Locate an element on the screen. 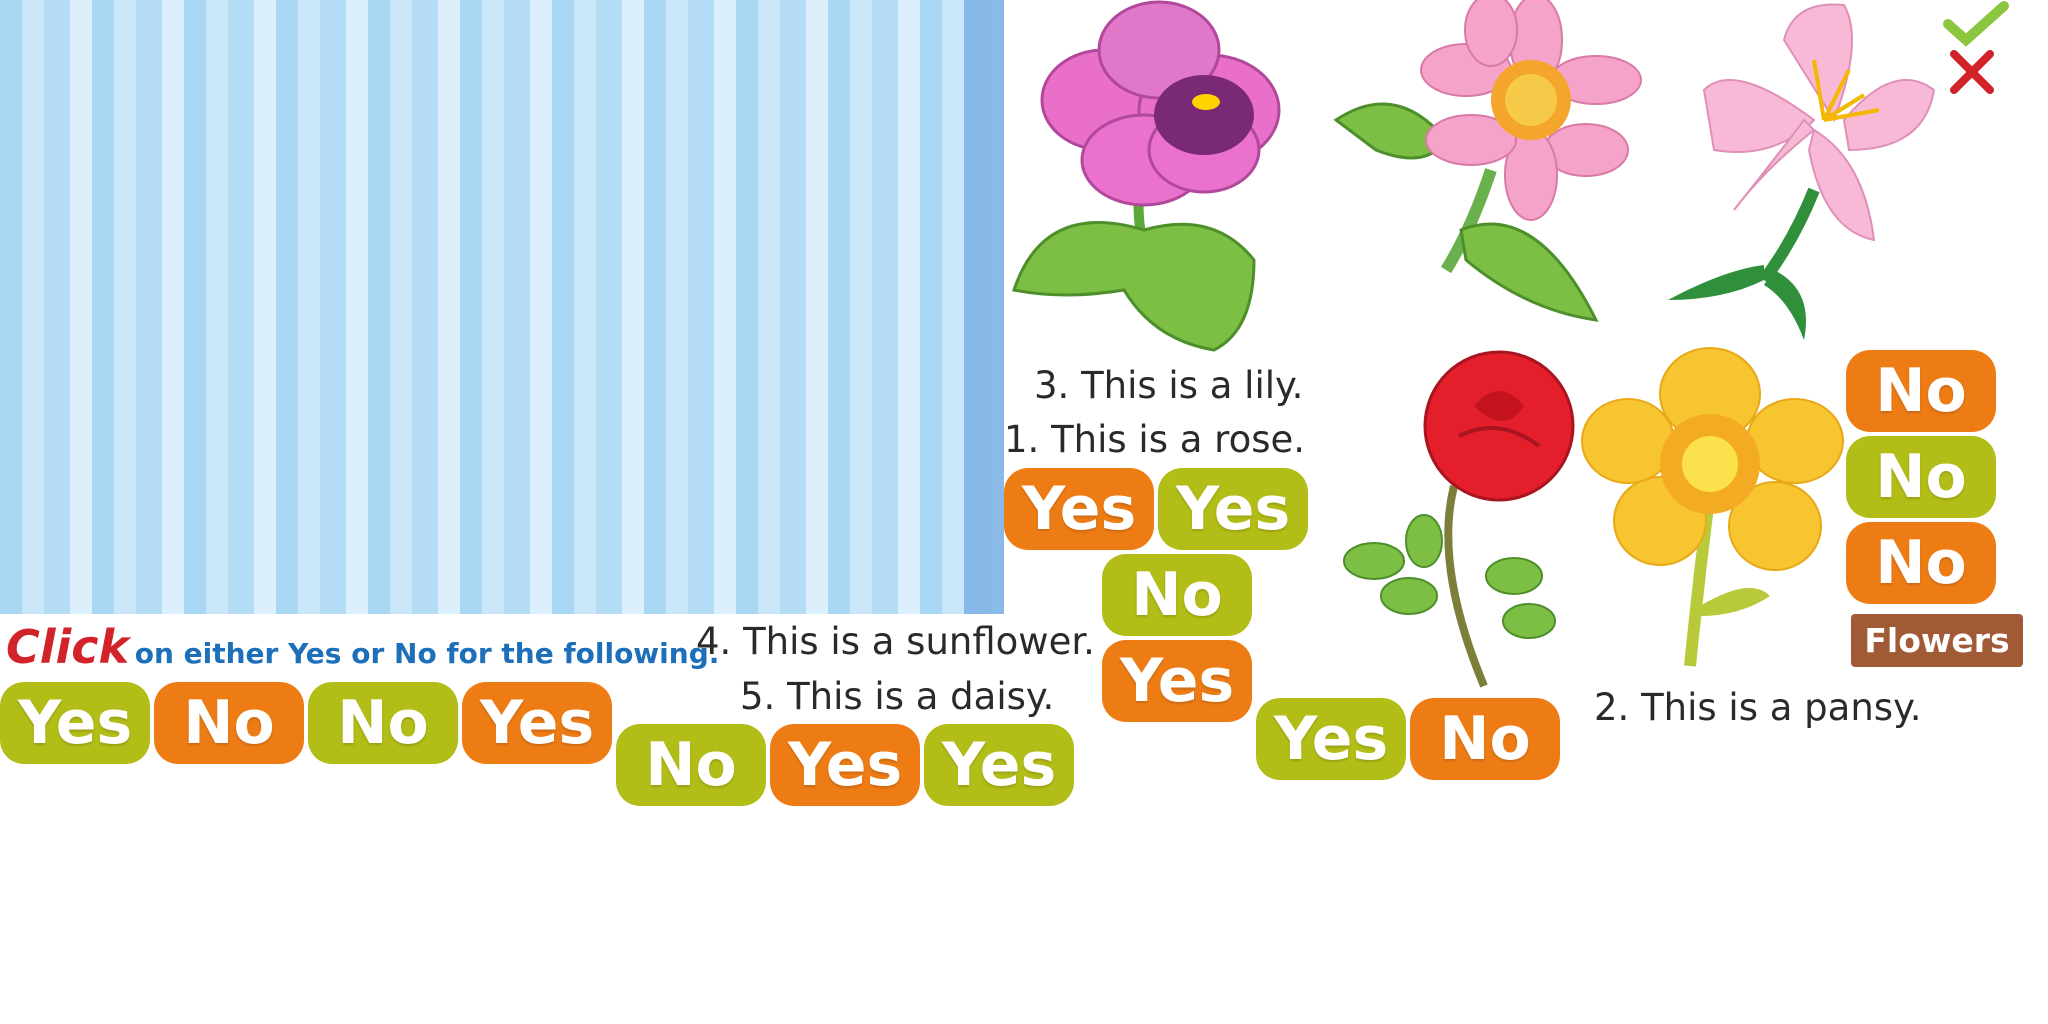 The height and width of the screenshot is (1024, 2048). sunflower-image is located at coordinates (1712, 507).